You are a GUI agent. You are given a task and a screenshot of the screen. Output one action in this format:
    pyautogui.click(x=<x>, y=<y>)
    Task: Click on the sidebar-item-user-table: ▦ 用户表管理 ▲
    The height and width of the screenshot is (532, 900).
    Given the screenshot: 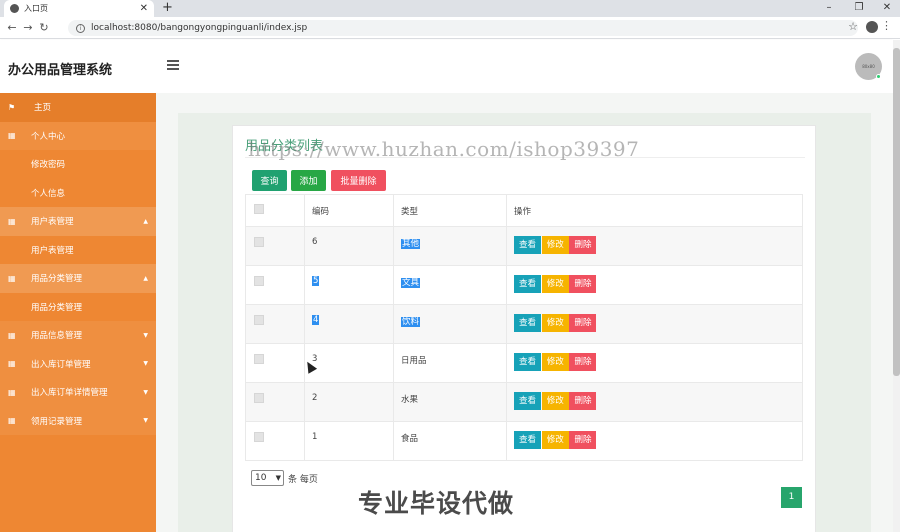 What is the action you would take?
    pyautogui.click(x=78, y=221)
    